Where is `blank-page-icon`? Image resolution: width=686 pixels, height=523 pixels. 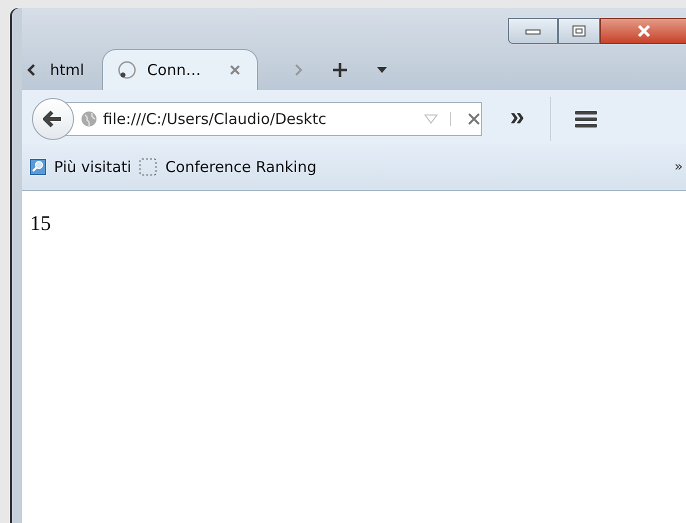 blank-page-icon is located at coordinates (148, 167).